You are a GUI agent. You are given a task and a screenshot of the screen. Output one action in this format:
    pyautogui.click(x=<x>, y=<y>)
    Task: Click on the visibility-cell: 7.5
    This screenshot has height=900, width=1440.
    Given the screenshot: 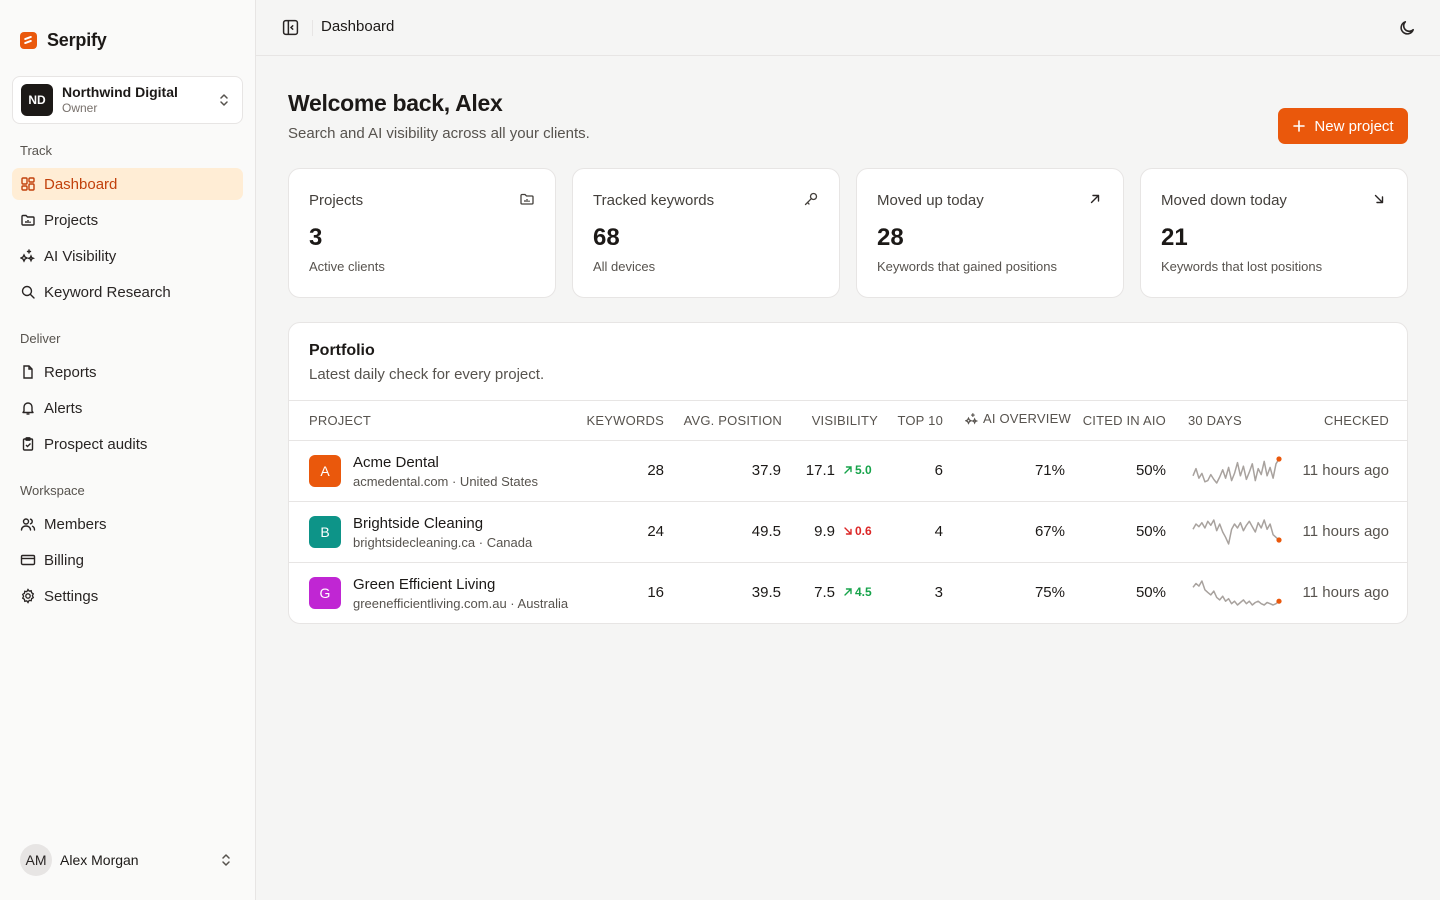 What is the action you would take?
    pyautogui.click(x=824, y=592)
    